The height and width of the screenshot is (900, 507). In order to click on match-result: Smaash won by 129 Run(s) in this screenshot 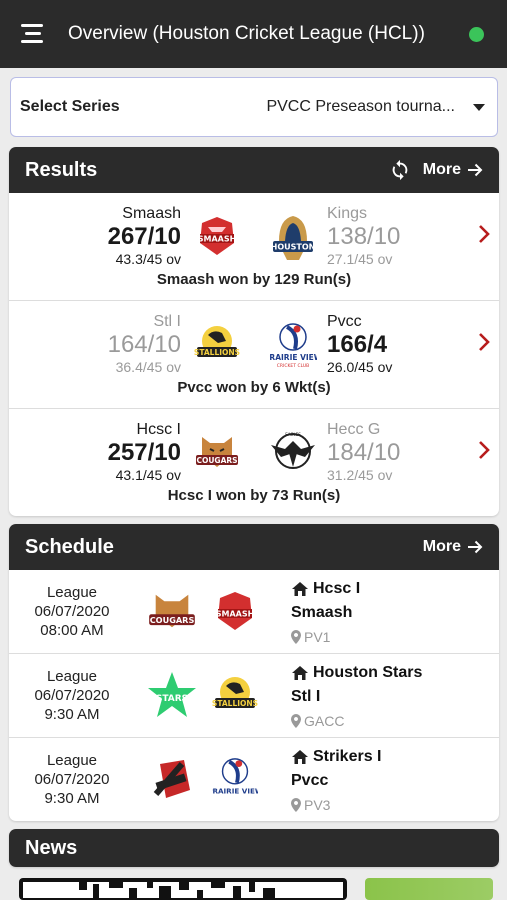, I will do `click(254, 279)`.